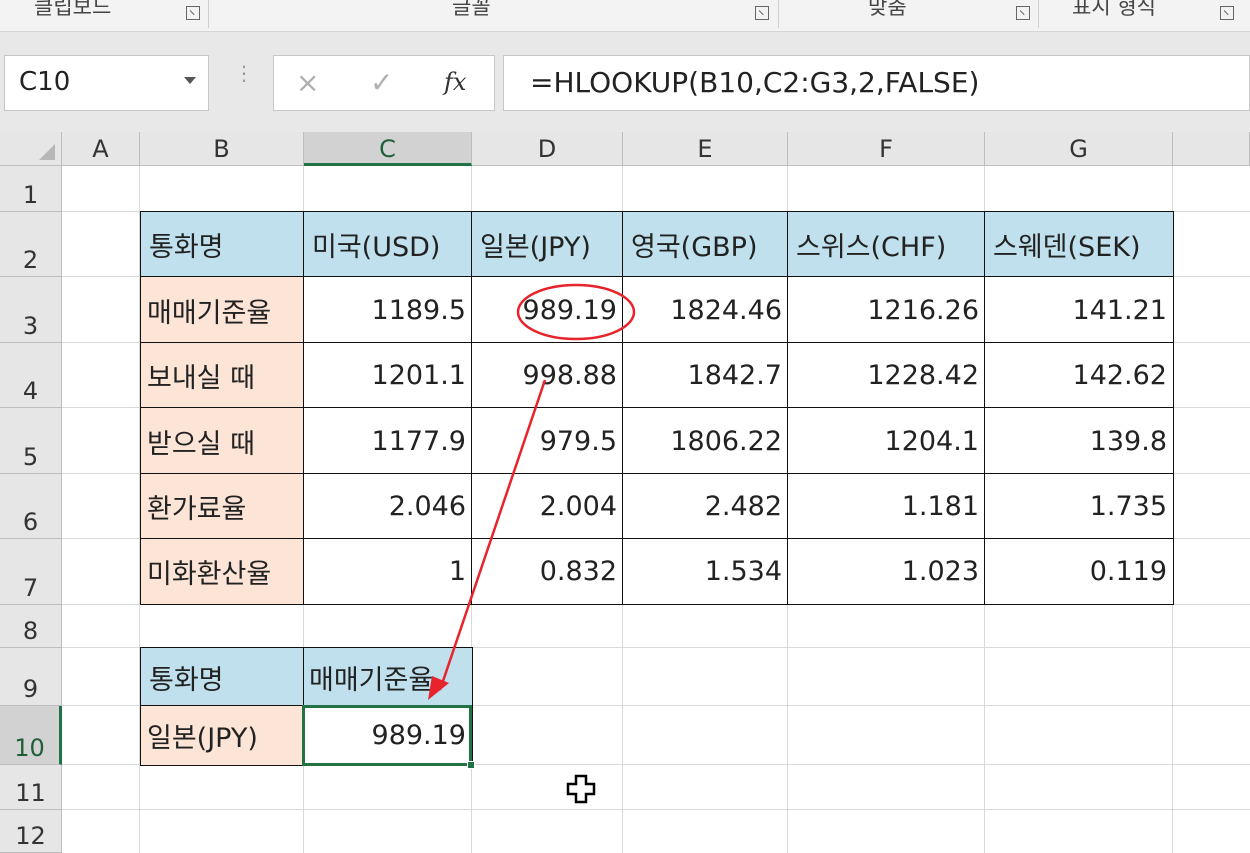  I want to click on select-all-corner, so click(31, 149).